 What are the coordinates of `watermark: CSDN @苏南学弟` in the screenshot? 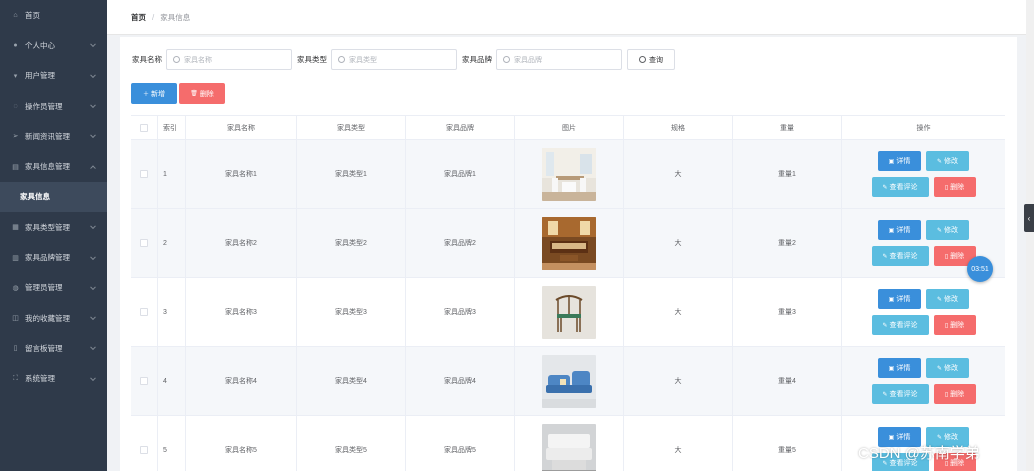 It's located at (919, 453).